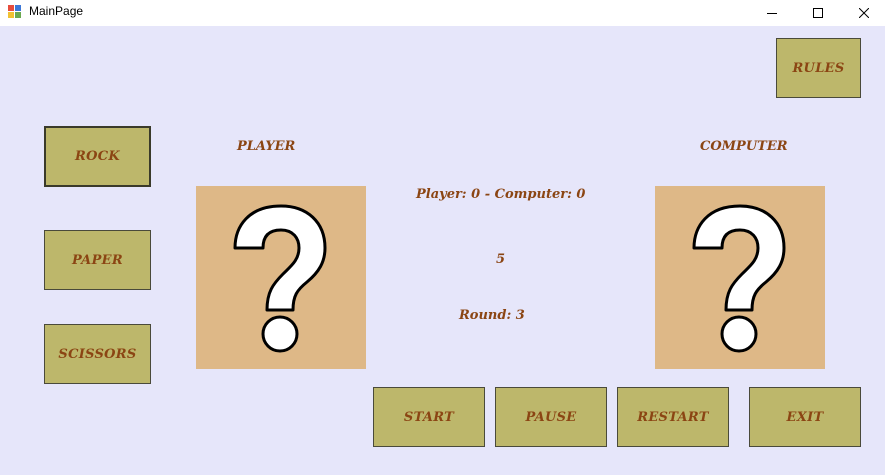  Describe the element at coordinates (97, 156) in the screenshot. I see `rock-button: ROCK` at that location.